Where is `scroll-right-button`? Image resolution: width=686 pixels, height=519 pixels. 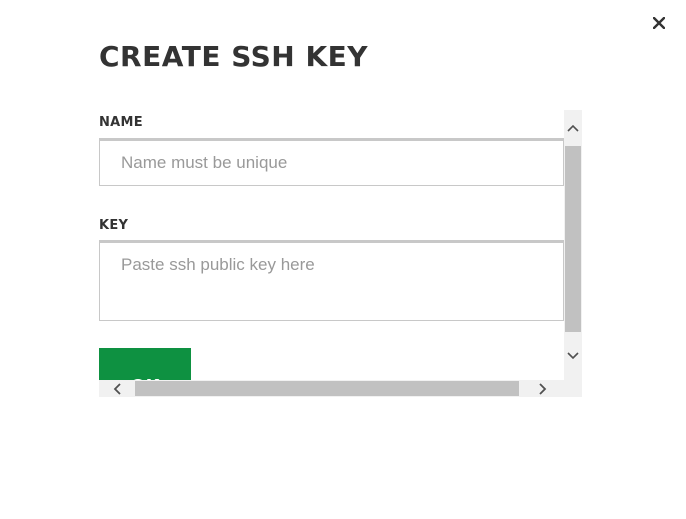 scroll-right-button is located at coordinates (543, 388).